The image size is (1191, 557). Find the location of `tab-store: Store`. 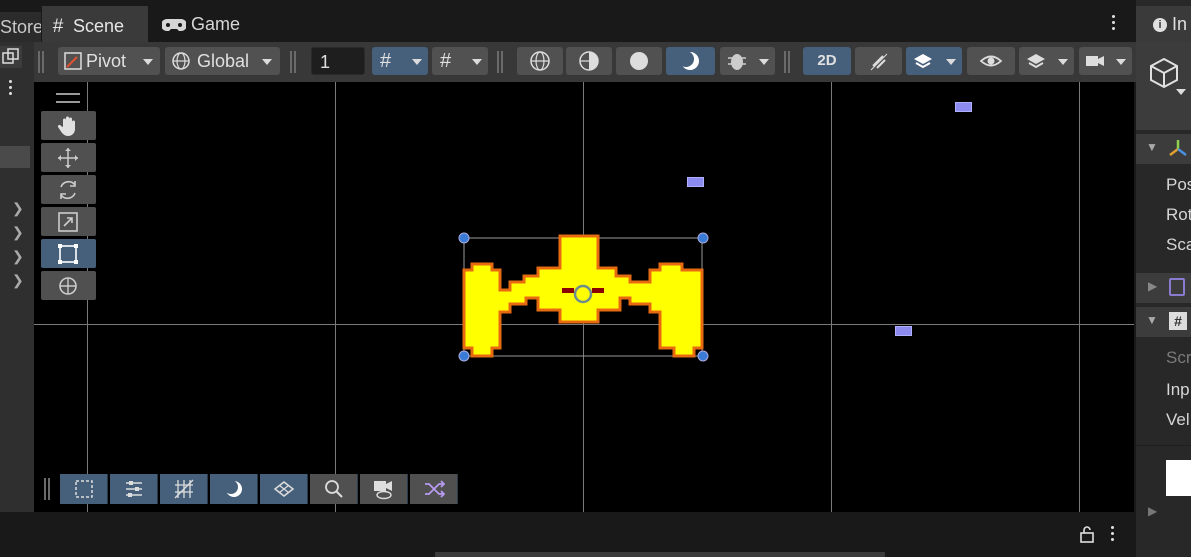

tab-store: Store is located at coordinates (20, 27).